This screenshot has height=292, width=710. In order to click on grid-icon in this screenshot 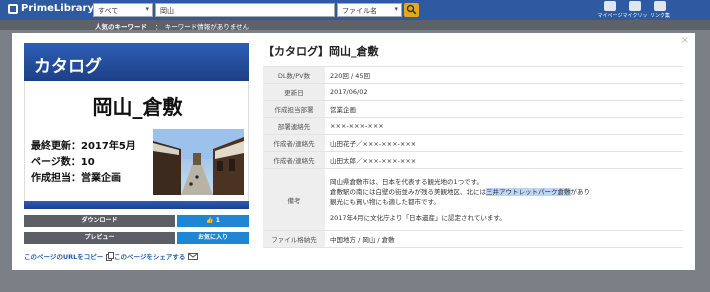, I will do `click(660, 6)`.